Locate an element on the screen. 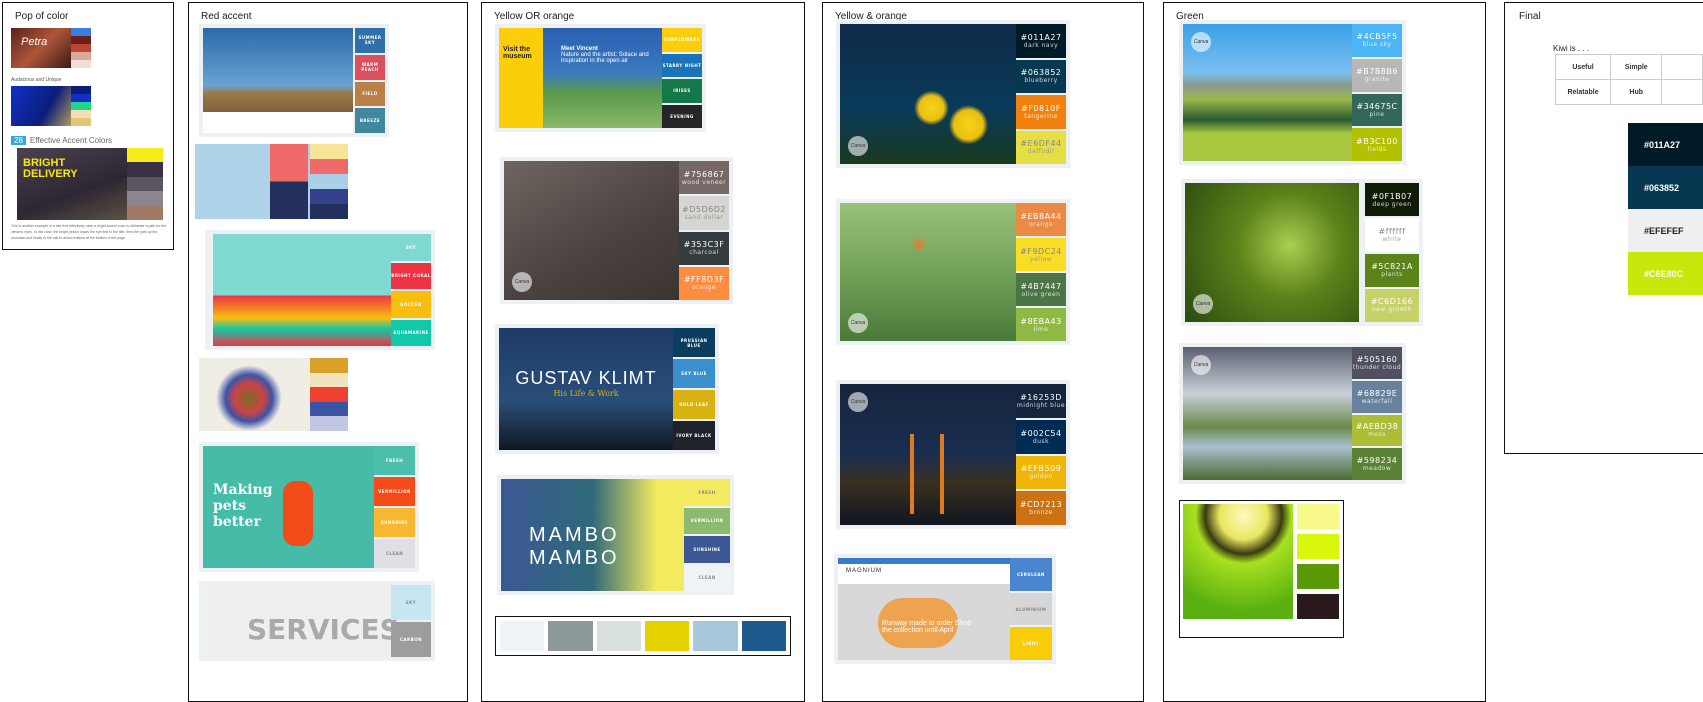 Image resolution: width=1703 pixels, height=702 pixels. final-color-swatch: #011A27 is located at coordinates (1665, 144).